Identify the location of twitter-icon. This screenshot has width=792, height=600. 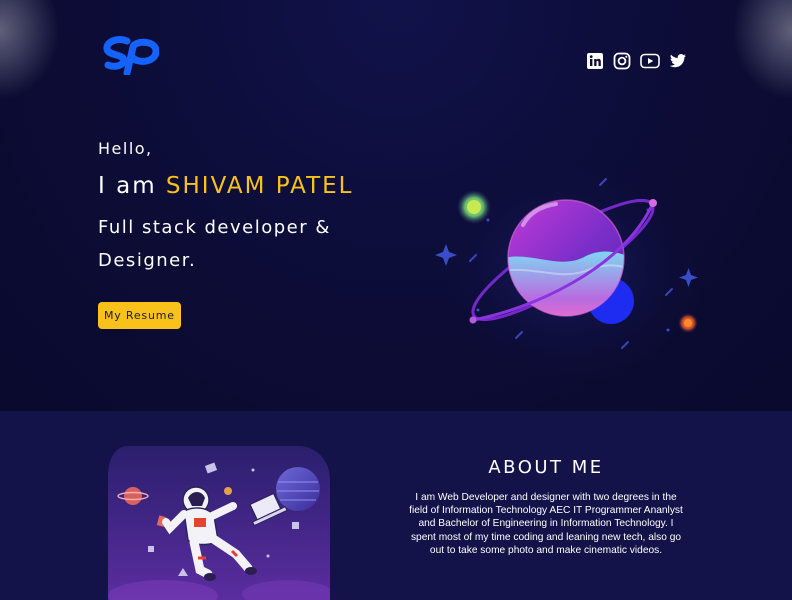
(678, 61).